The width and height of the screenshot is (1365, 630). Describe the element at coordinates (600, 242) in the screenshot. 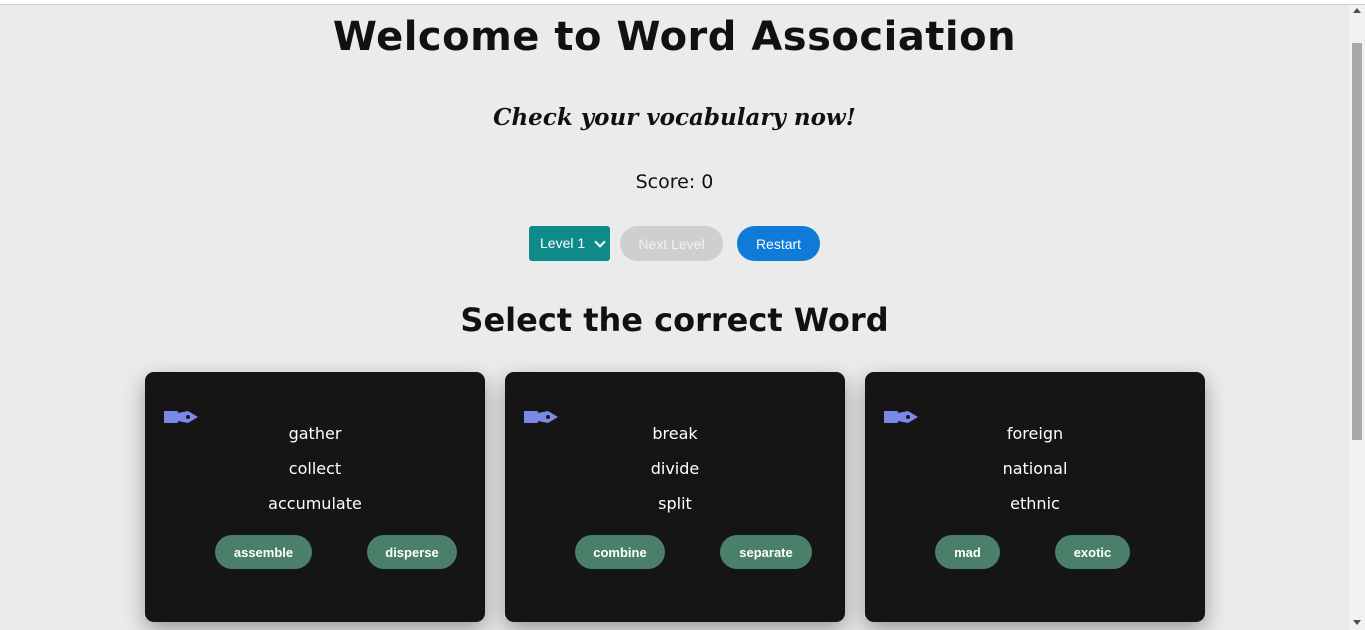

I see `chevron-down-icon` at that location.